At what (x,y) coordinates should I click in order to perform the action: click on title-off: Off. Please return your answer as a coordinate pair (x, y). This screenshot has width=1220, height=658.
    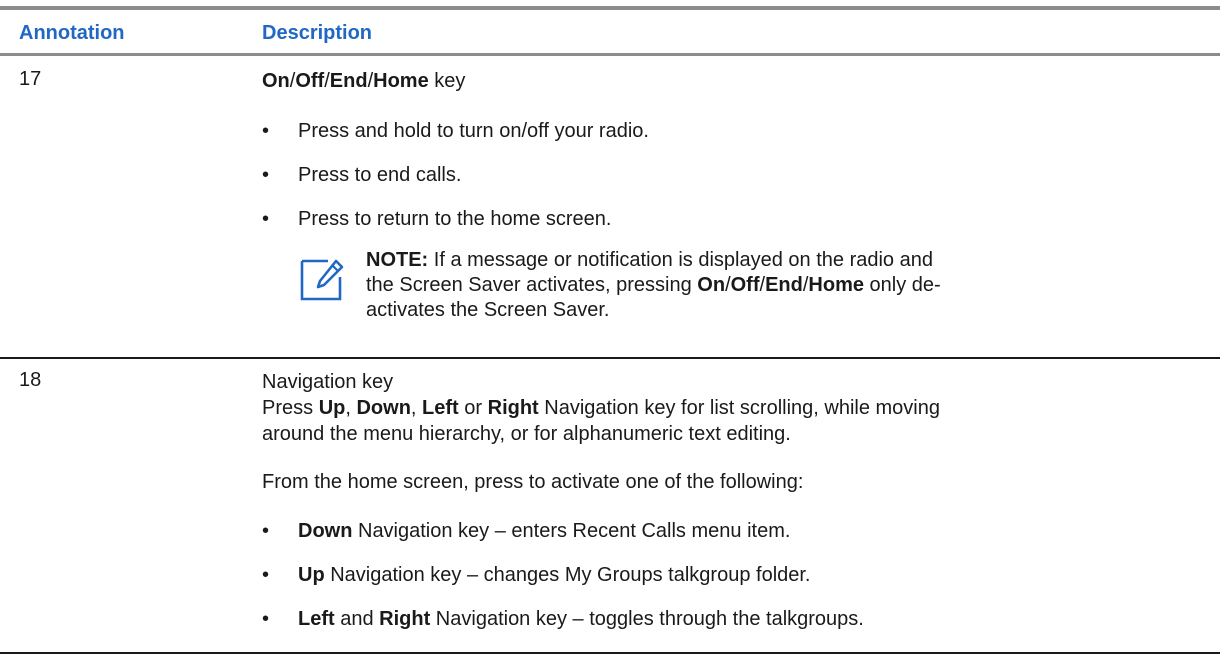
    Looking at the image, I should click on (310, 81).